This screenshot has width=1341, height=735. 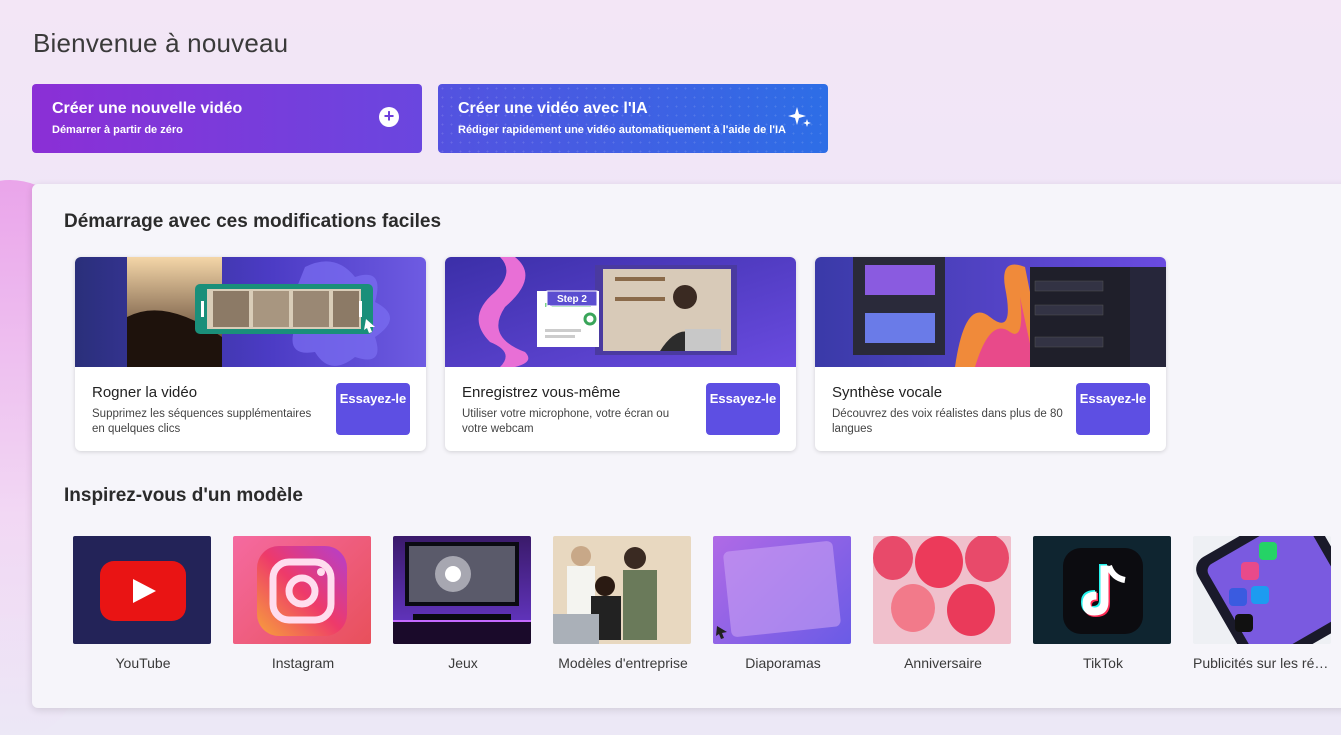 I want to click on template-label: Diaporamas, so click(x=783, y=663).